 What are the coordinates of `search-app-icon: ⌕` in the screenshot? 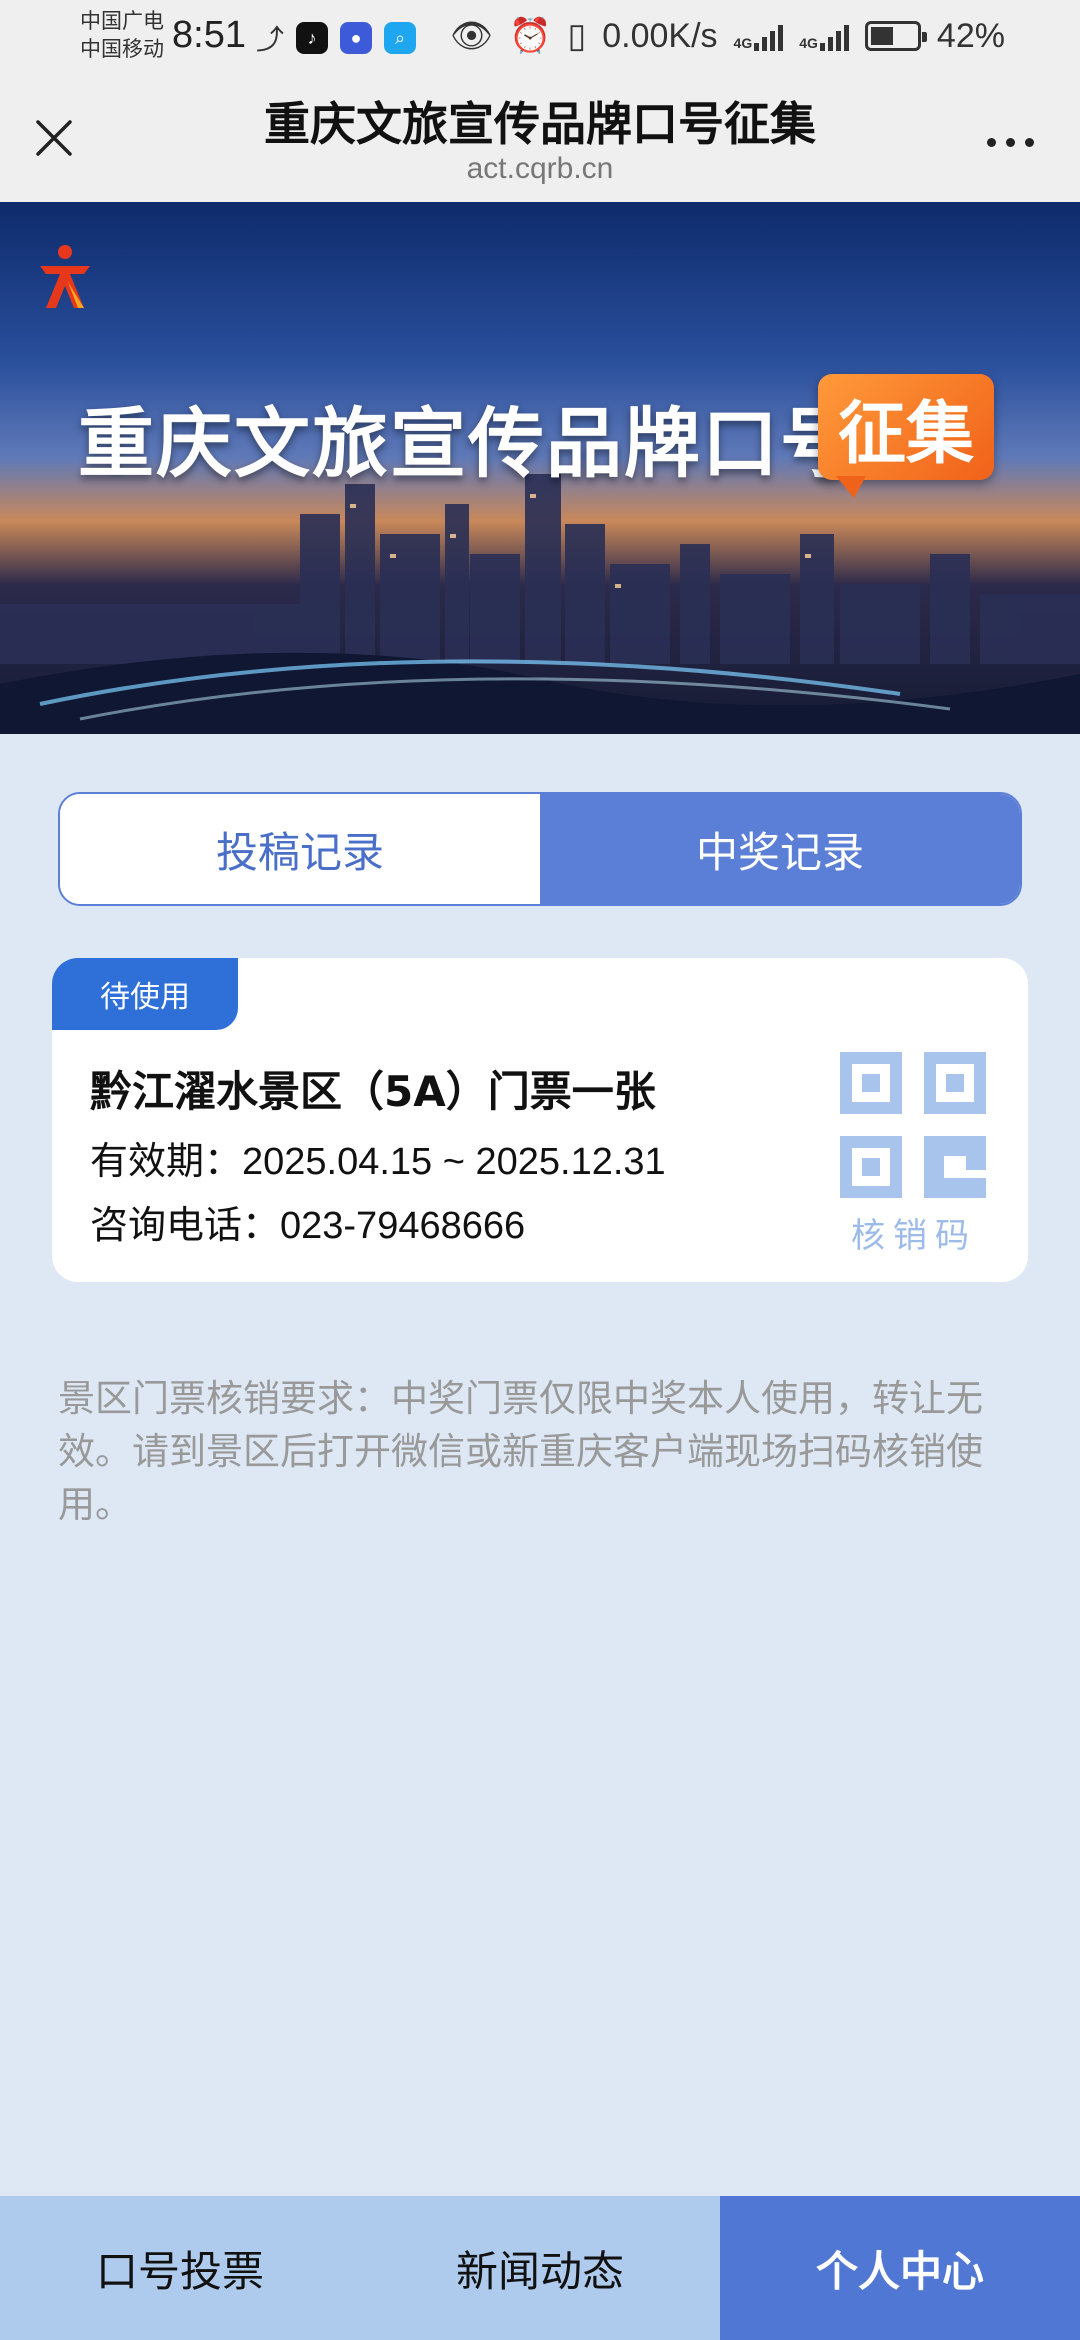 It's located at (400, 38).